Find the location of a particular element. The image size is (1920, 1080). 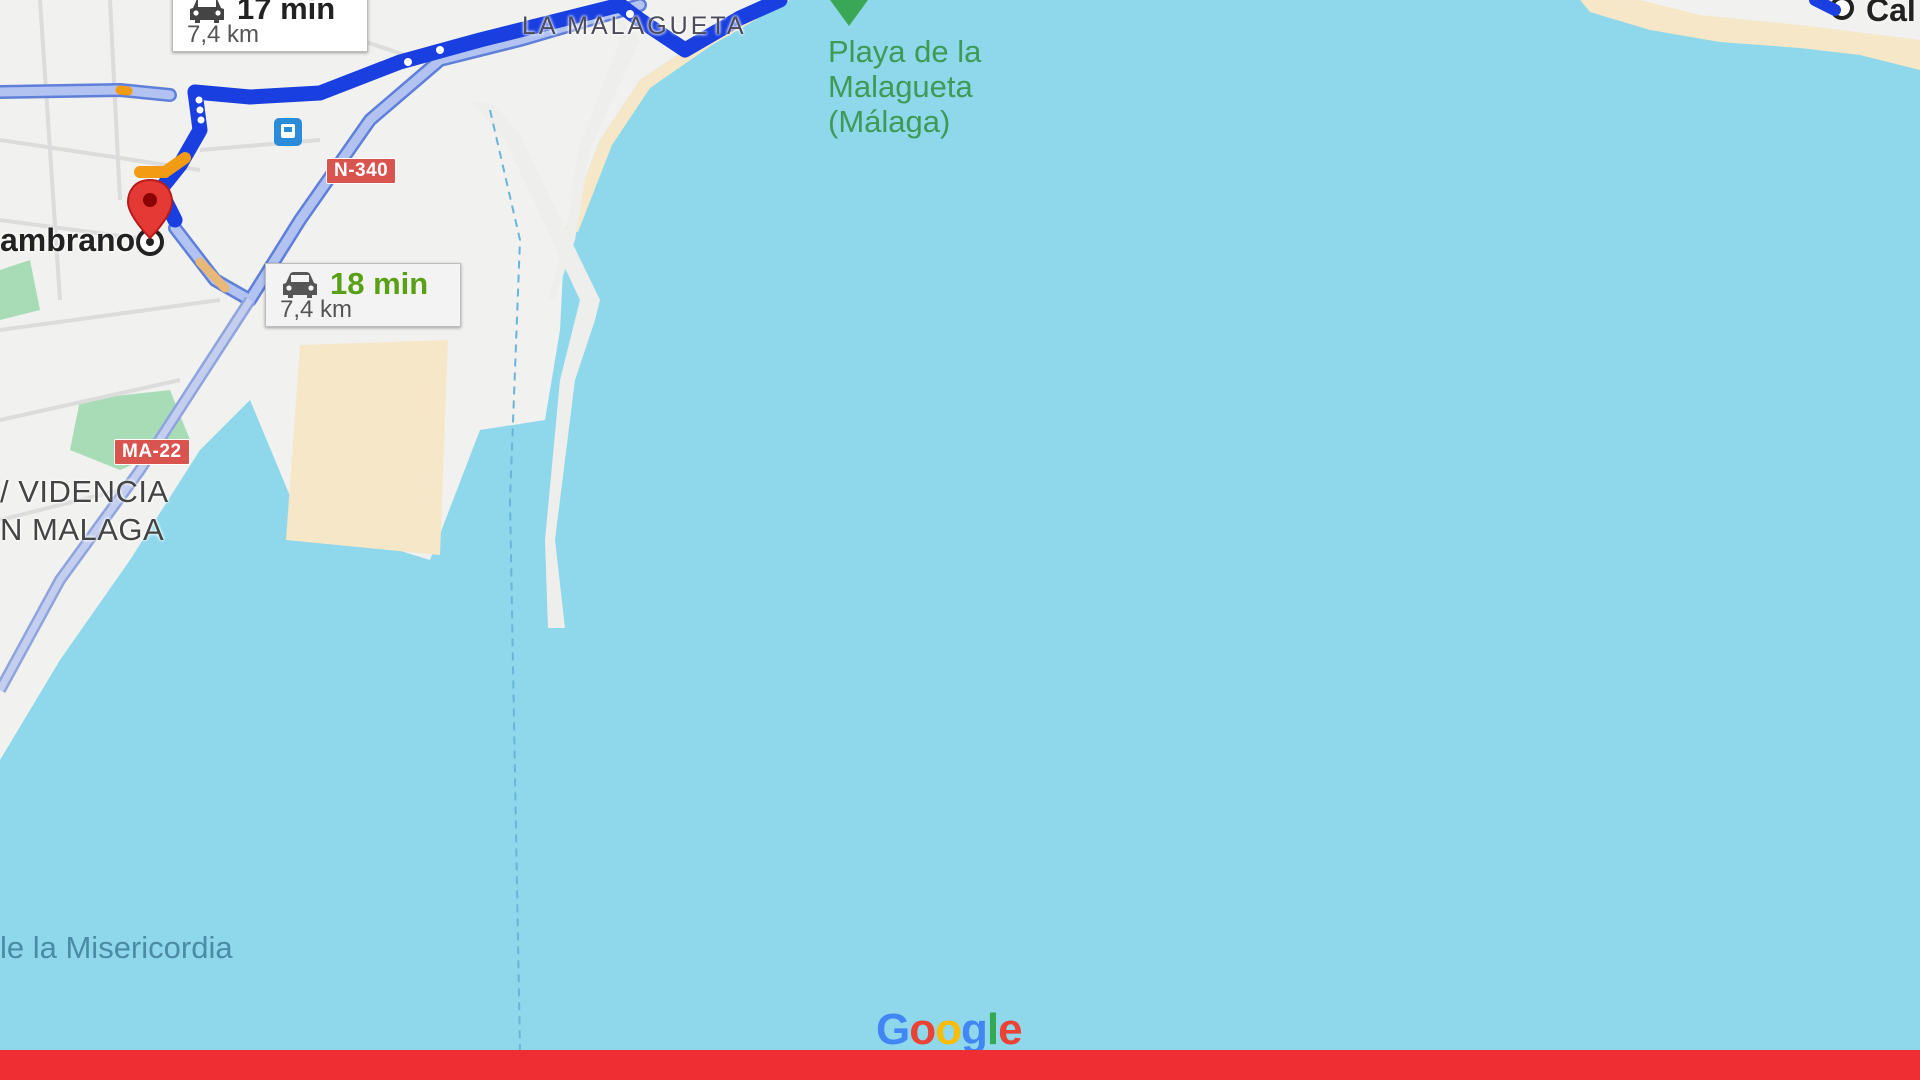

road-shield-n340: N-340 is located at coordinates (361, 171).